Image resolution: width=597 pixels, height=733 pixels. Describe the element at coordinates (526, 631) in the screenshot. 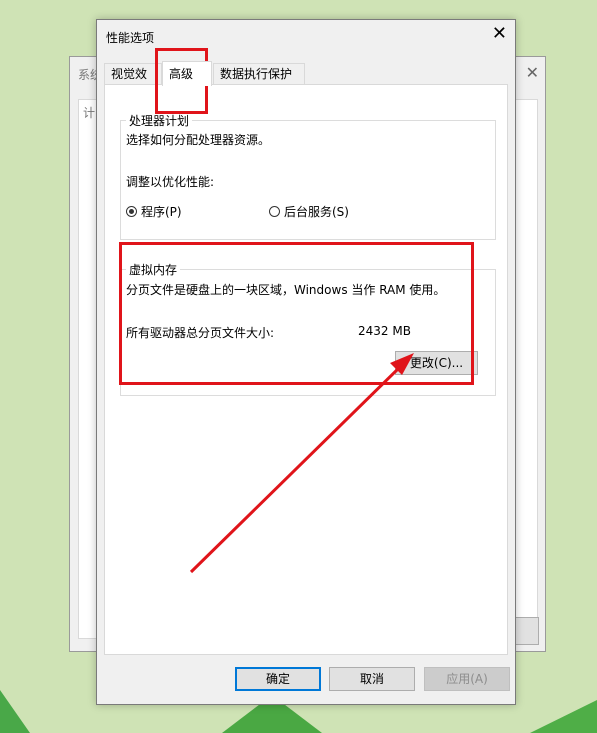

I see `system-properties-button-edge` at that location.